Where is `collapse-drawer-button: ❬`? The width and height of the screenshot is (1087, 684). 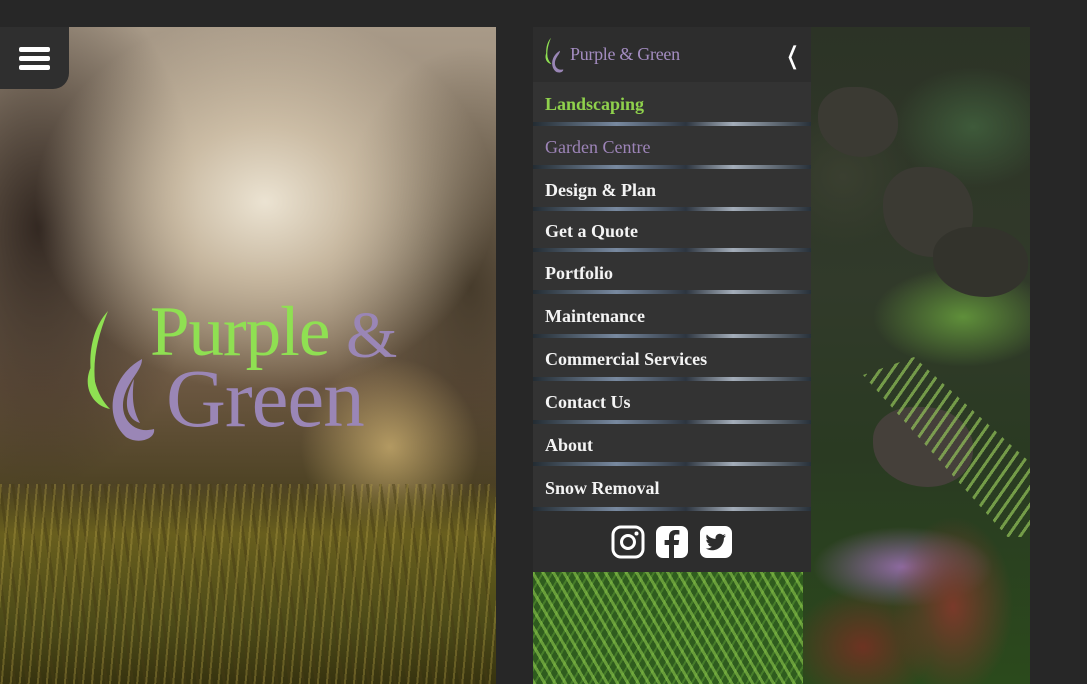
collapse-drawer-button: ❬ is located at coordinates (792, 54).